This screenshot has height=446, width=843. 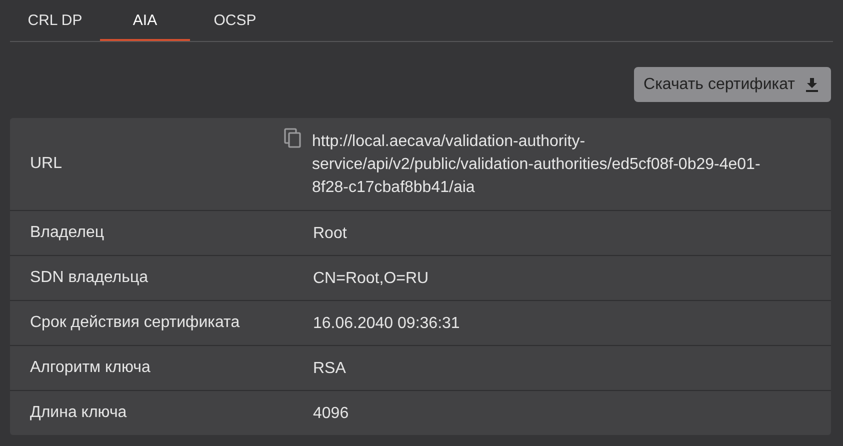 I want to click on field-value: http://local.aecava/validation-authority-service/api/v2/public/validation-authorities/ed5cf08f-0b29-4e01-8f28-c17cbaf8bb41/aia, so click(x=537, y=165).